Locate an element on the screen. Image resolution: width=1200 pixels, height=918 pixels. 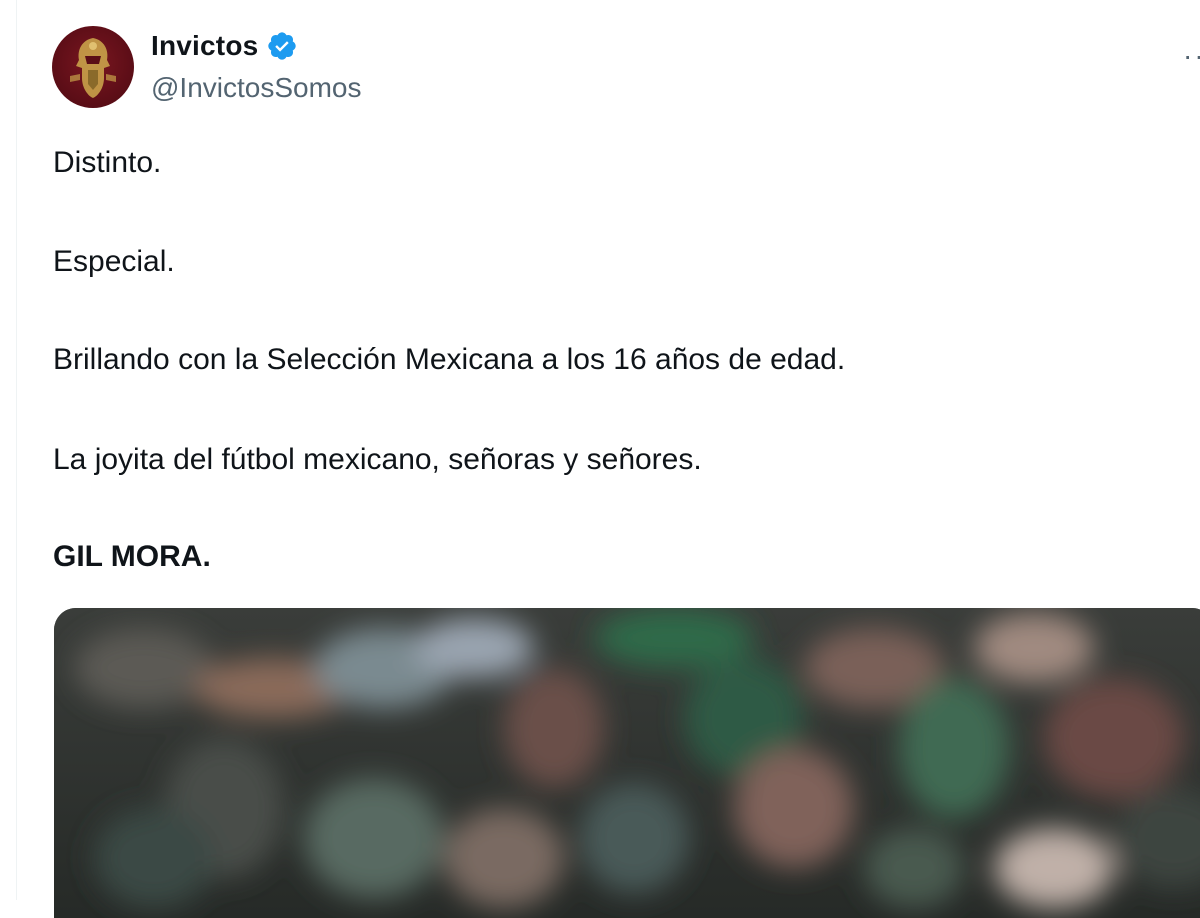
avatar is located at coordinates (93, 67).